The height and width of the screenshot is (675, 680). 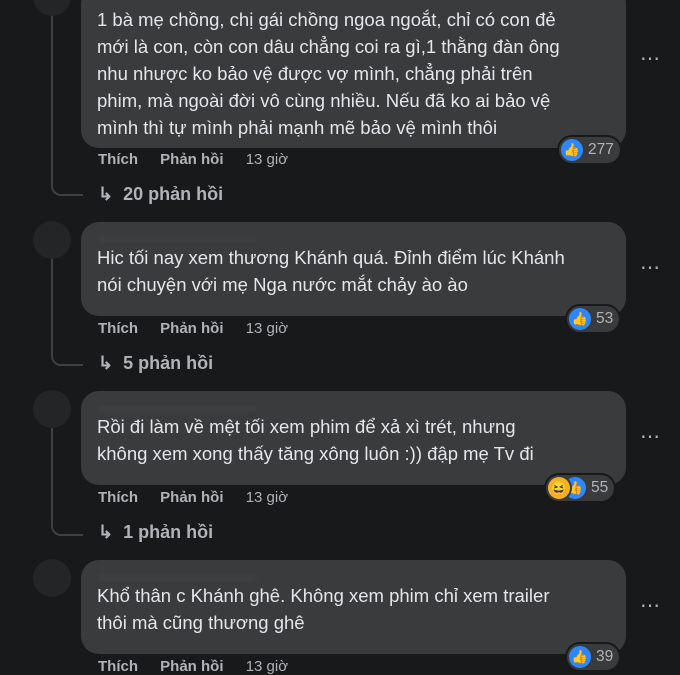 I want to click on replies-count-label: 5 phản hồi, so click(x=168, y=363).